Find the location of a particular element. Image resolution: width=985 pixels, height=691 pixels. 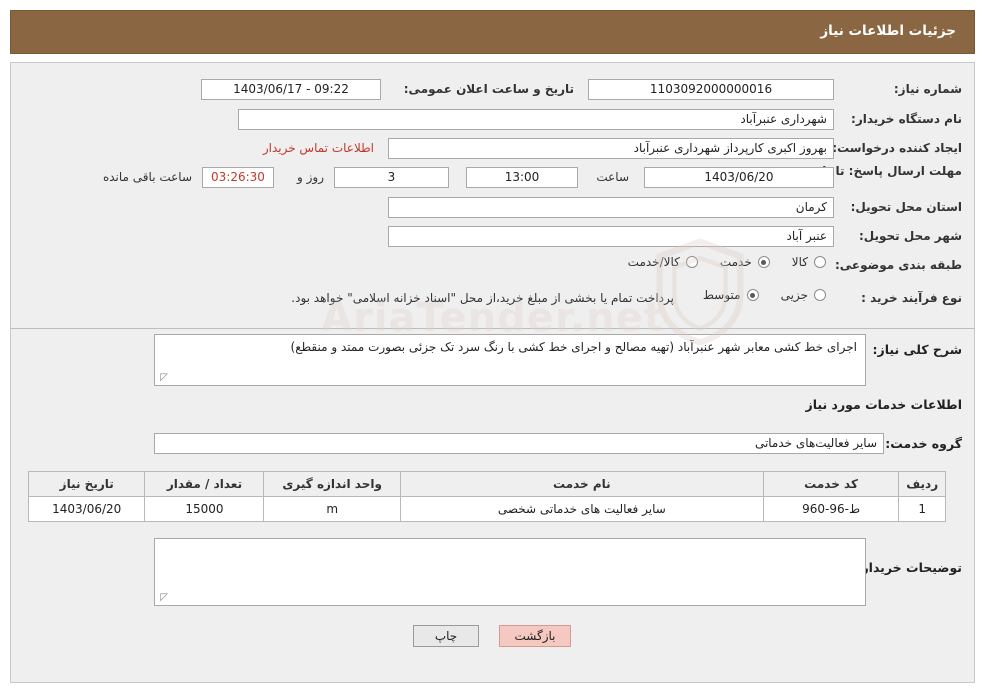

city-label: شهر محل تحویل: is located at coordinates (910, 236).